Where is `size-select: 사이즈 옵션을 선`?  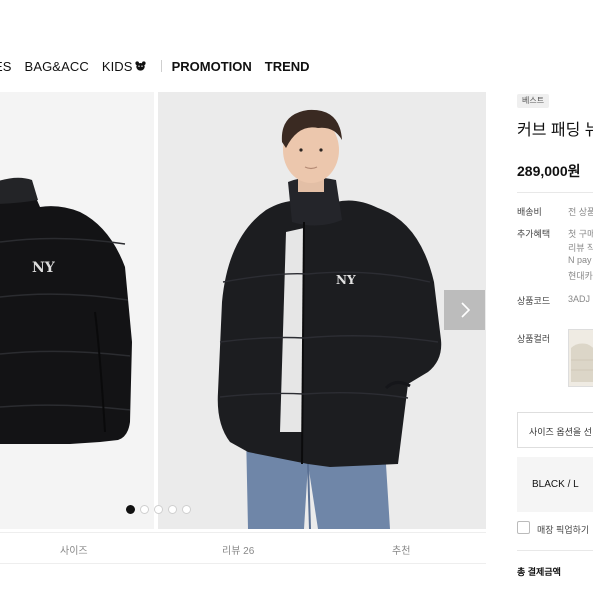 size-select: 사이즈 옵션을 선 is located at coordinates (555, 430).